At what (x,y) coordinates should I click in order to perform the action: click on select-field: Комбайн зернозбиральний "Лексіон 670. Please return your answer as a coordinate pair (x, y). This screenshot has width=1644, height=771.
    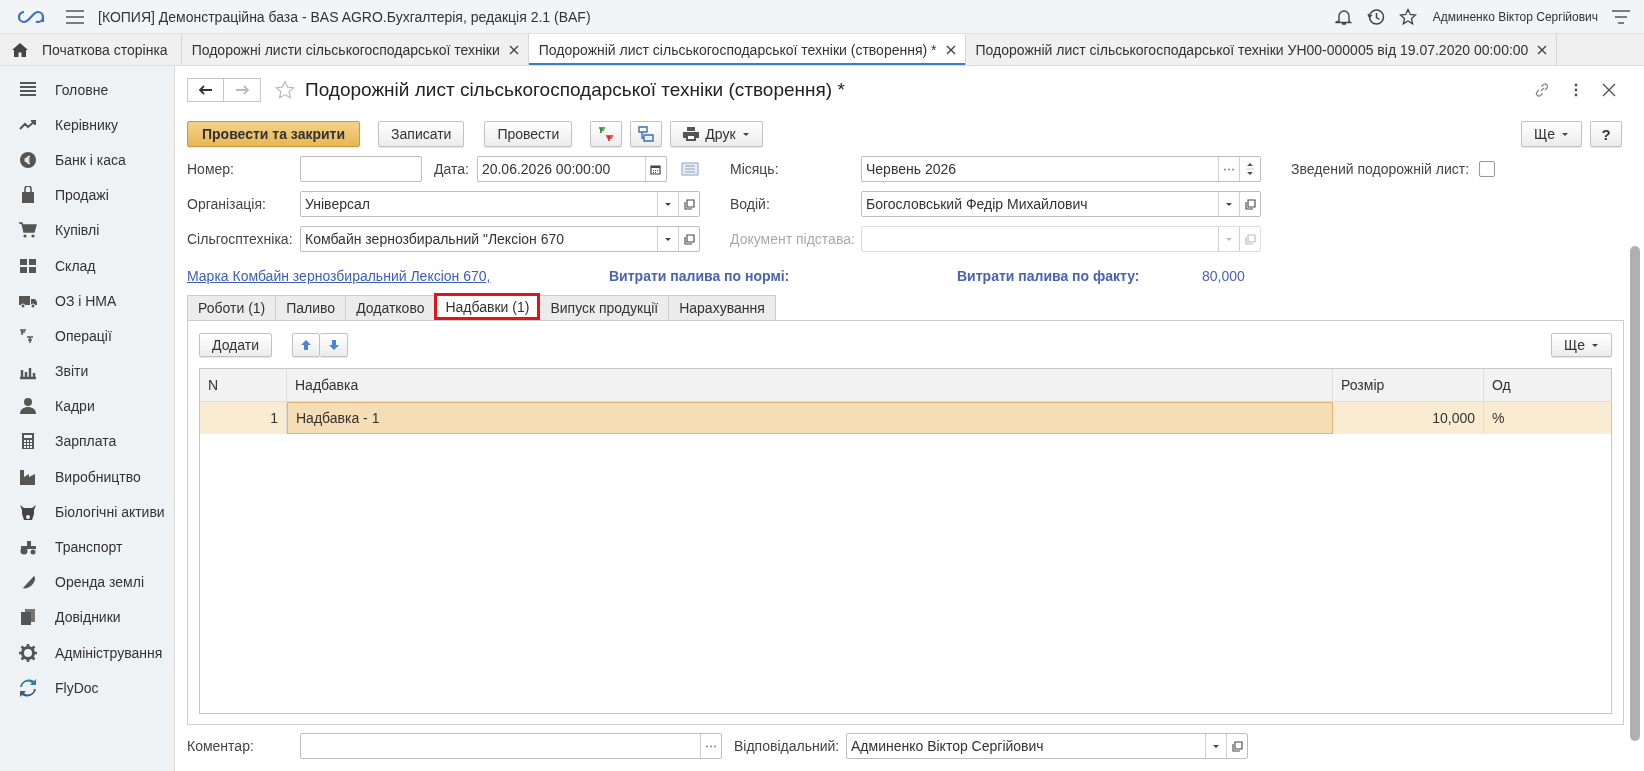
    Looking at the image, I should click on (500, 239).